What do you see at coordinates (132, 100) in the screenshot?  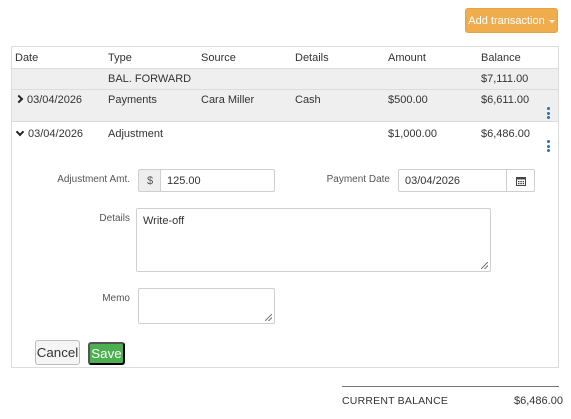 I see `row-type: Payments` at bounding box center [132, 100].